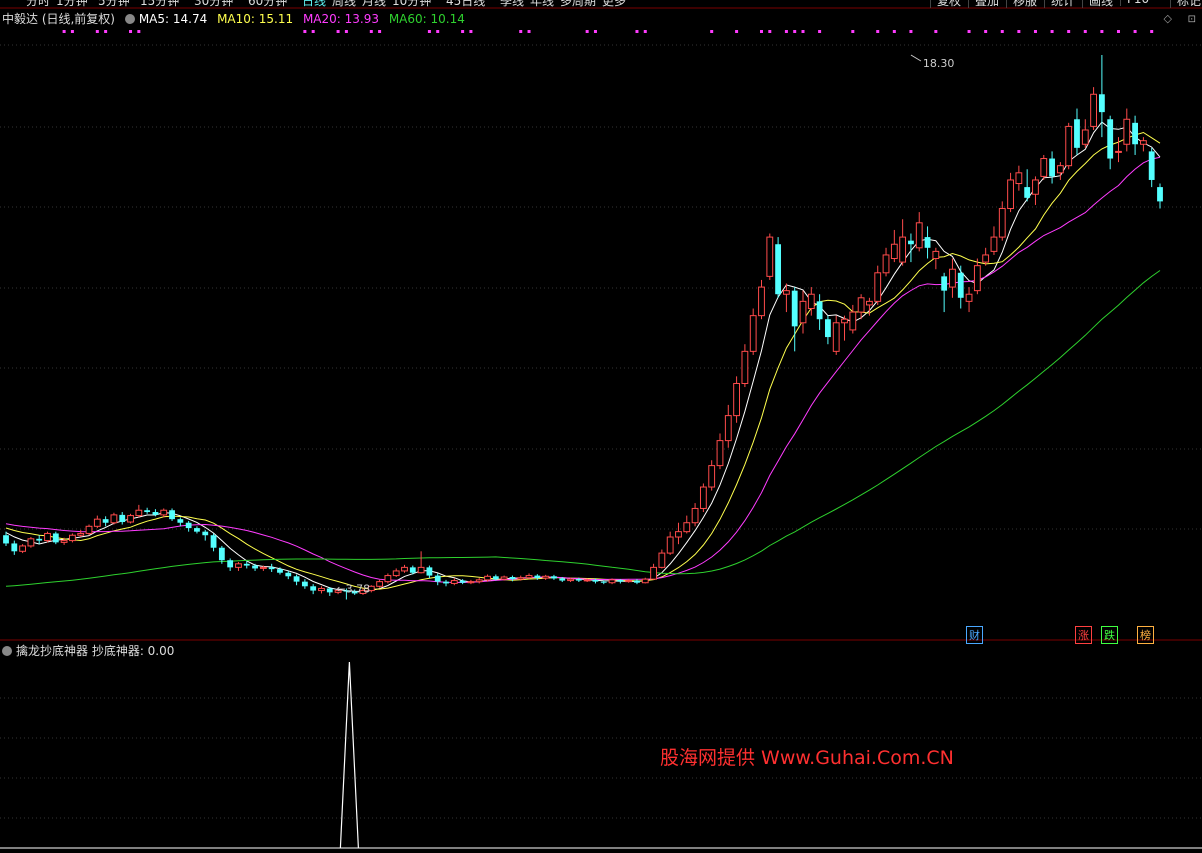 The image size is (1202, 853). Describe the element at coordinates (1062, 4) in the screenshot. I see `toolbar-button-3: 统计` at that location.